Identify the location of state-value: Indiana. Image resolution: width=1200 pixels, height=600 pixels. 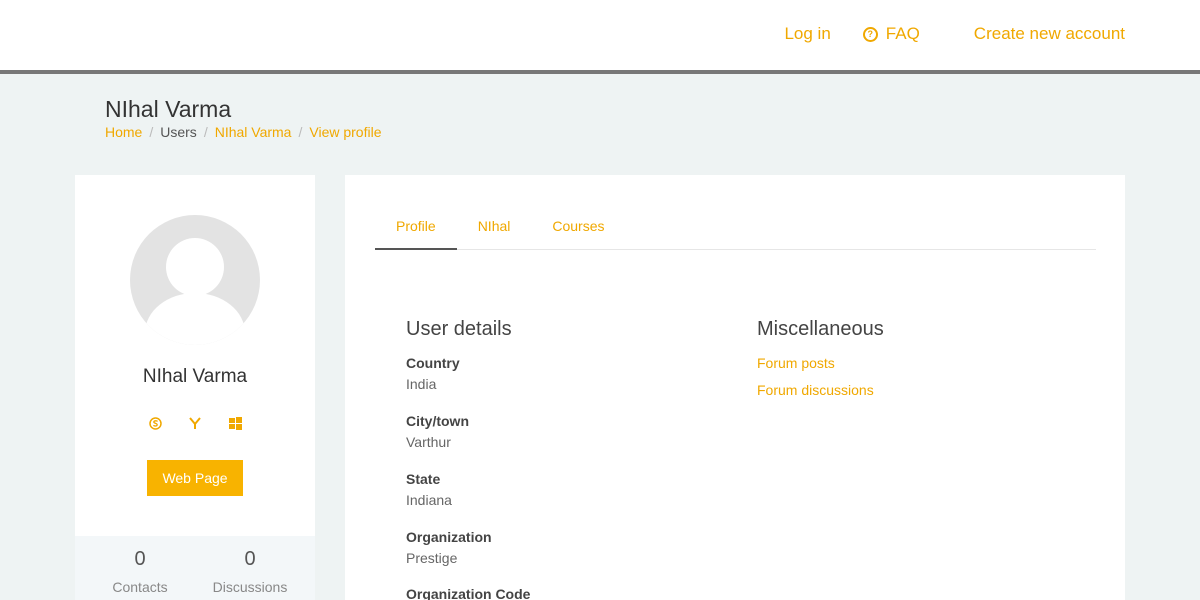
(429, 500).